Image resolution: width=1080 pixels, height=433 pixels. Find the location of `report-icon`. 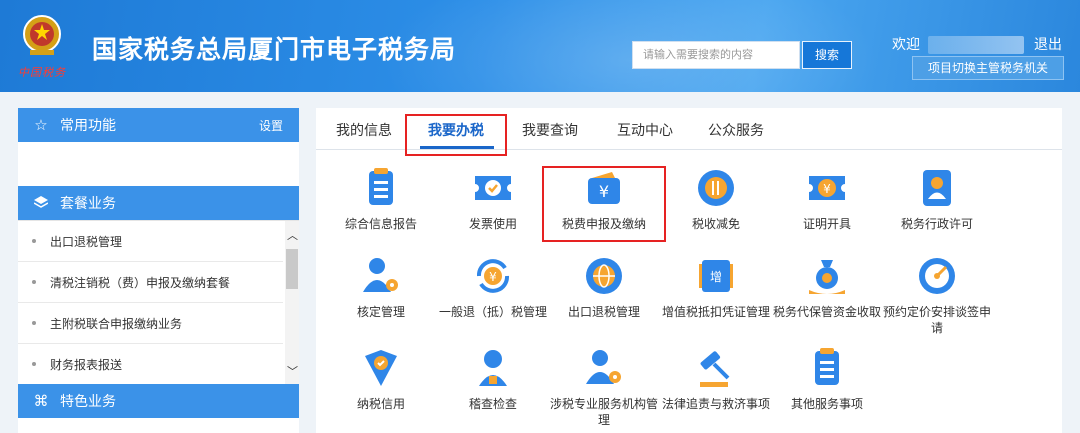

report-icon is located at coordinates (381, 186).